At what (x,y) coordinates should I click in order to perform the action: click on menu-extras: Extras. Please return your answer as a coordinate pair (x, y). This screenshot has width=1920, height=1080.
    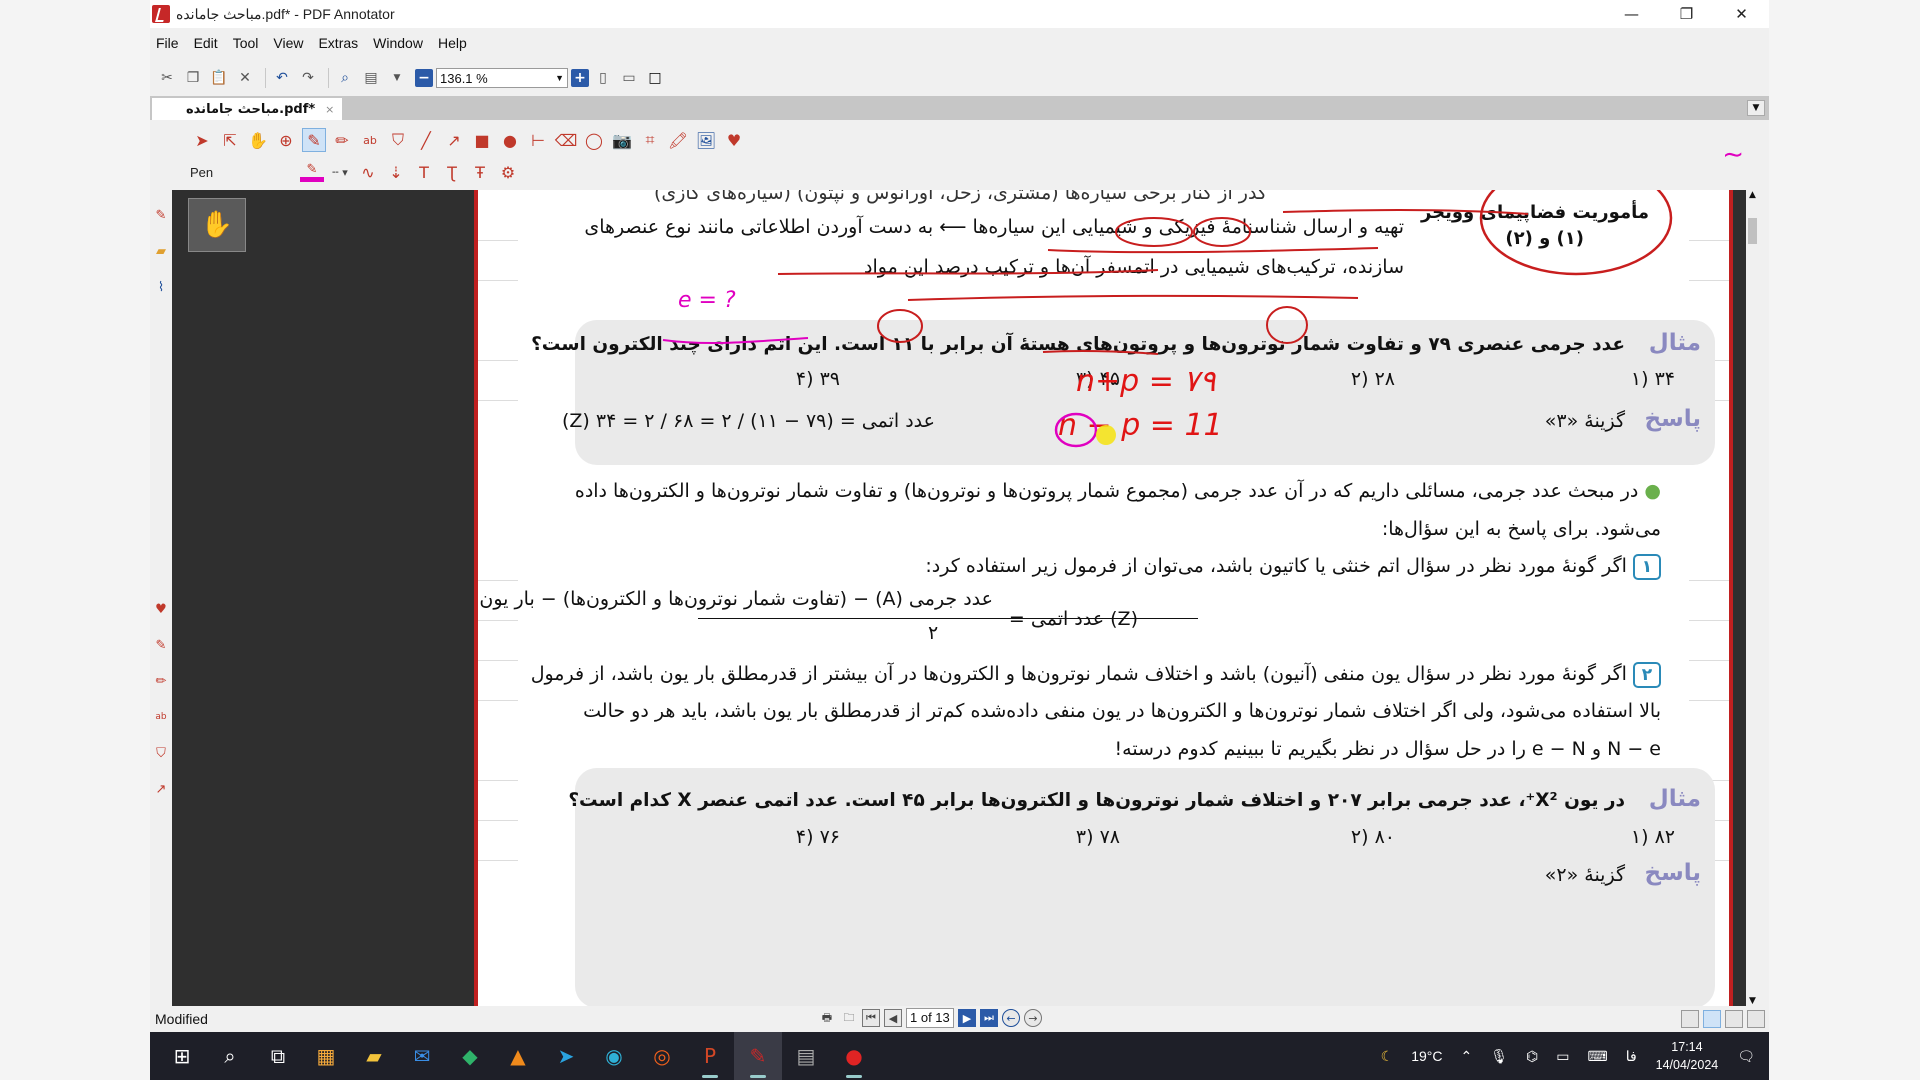
    Looking at the image, I should click on (338, 43).